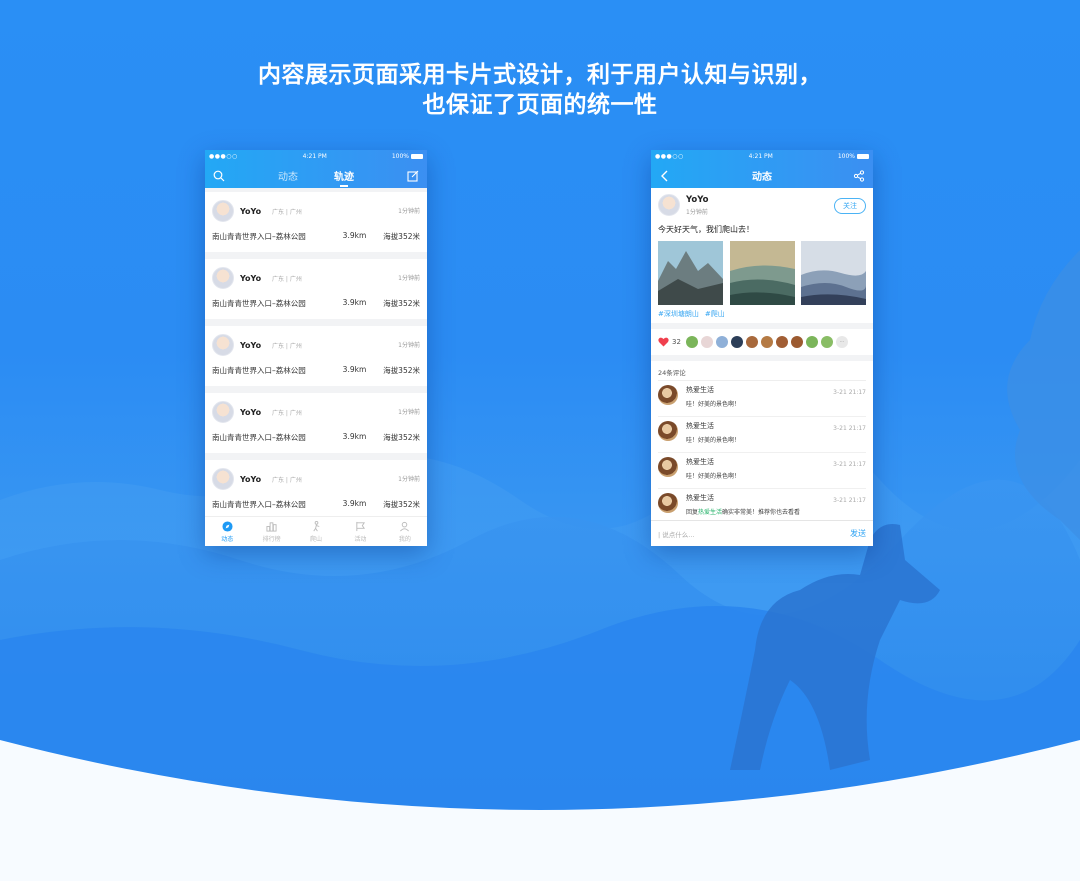 The width and height of the screenshot is (1080, 881). Describe the element at coordinates (316, 531) in the screenshot. I see `tabbar-item-climb: 爬山` at that location.